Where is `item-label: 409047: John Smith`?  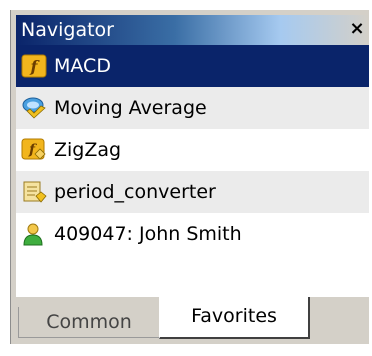
item-label: 409047: John Smith is located at coordinates (148, 234).